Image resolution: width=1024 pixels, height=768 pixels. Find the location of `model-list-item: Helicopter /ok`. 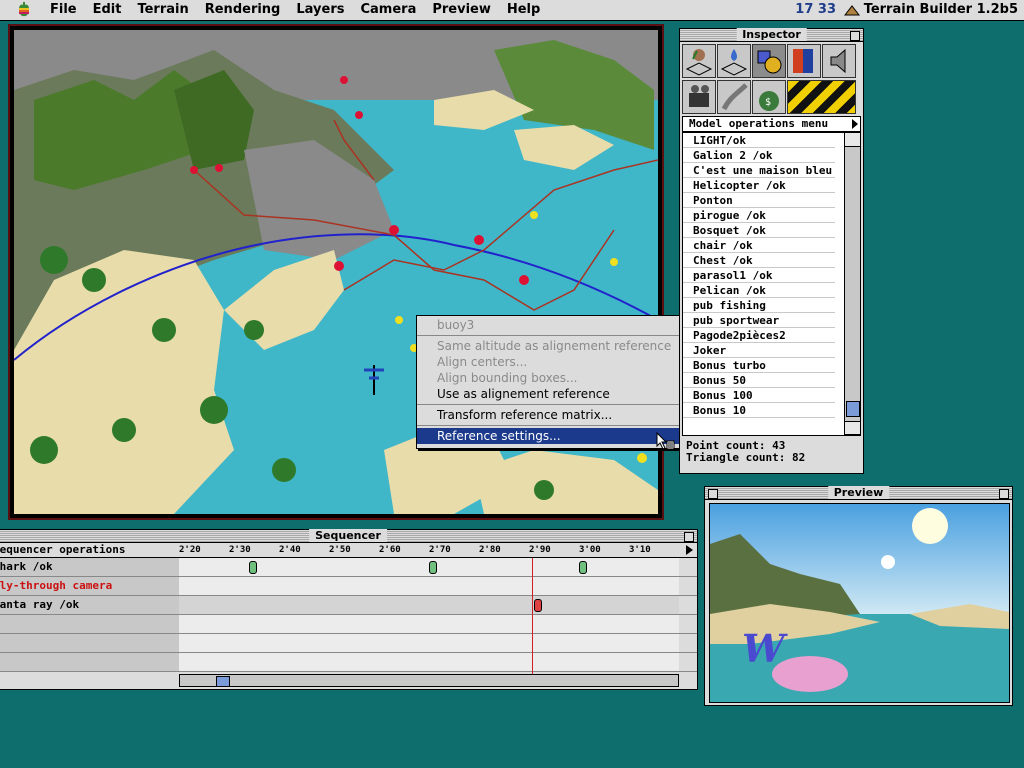

model-list-item: Helicopter /ok is located at coordinates (759, 185).